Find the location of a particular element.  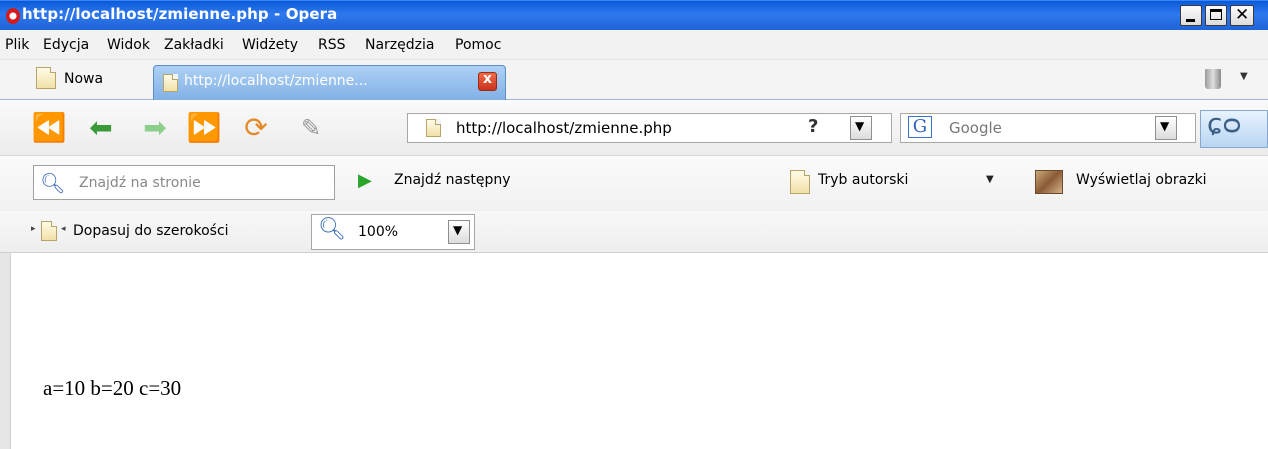

menu-item-widok: Widok is located at coordinates (128, 45).